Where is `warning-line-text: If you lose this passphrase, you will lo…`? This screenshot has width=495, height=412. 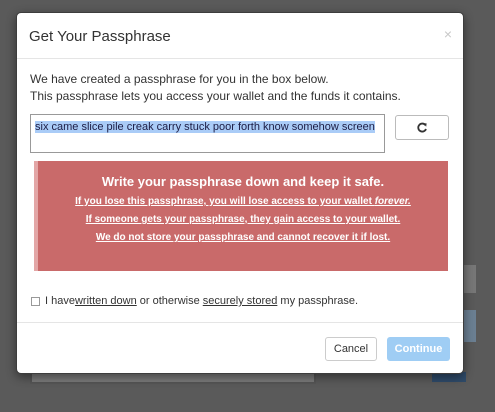
warning-line-text: If you lose this passphrase, you will lo… is located at coordinates (225, 201).